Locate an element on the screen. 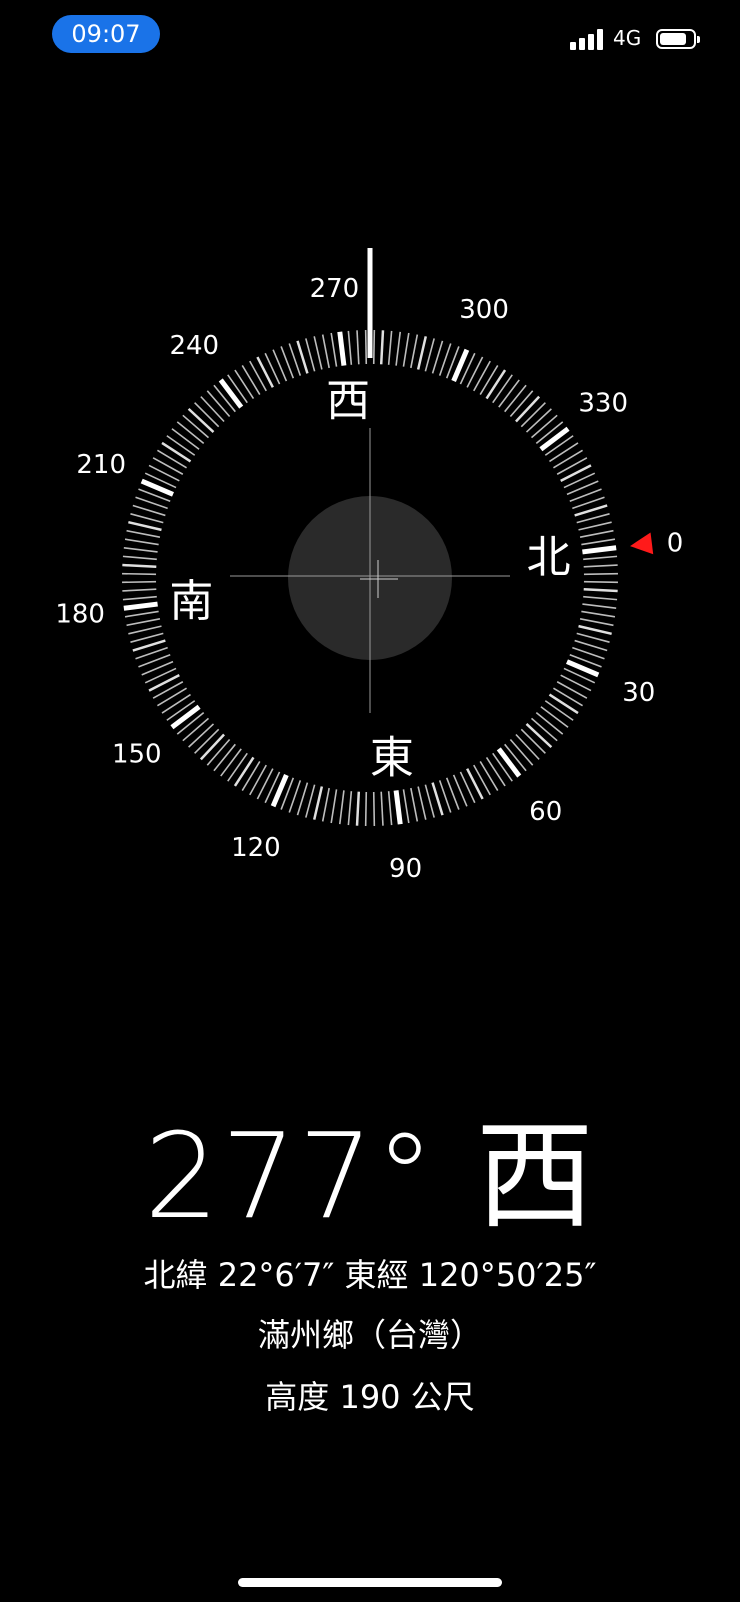 The image size is (740, 1602). cardinal-label: 南 is located at coordinates (191, 601).